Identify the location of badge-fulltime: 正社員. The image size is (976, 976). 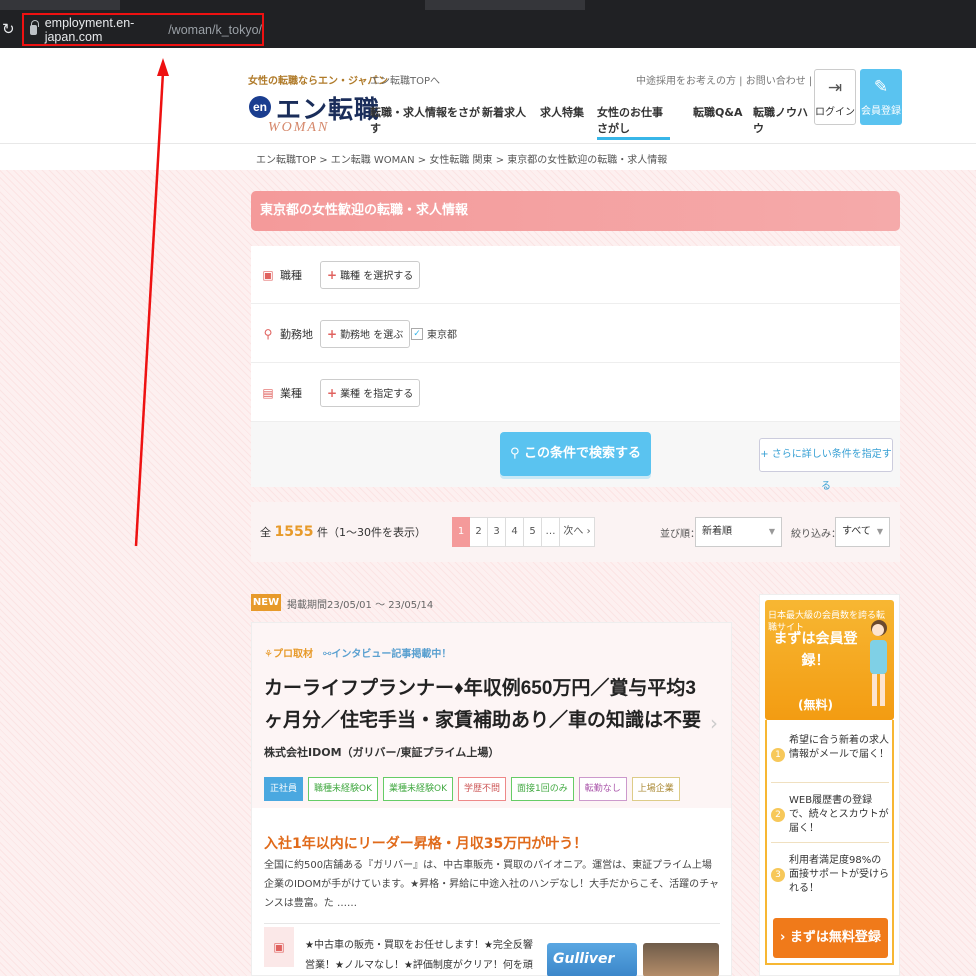
(284, 789).